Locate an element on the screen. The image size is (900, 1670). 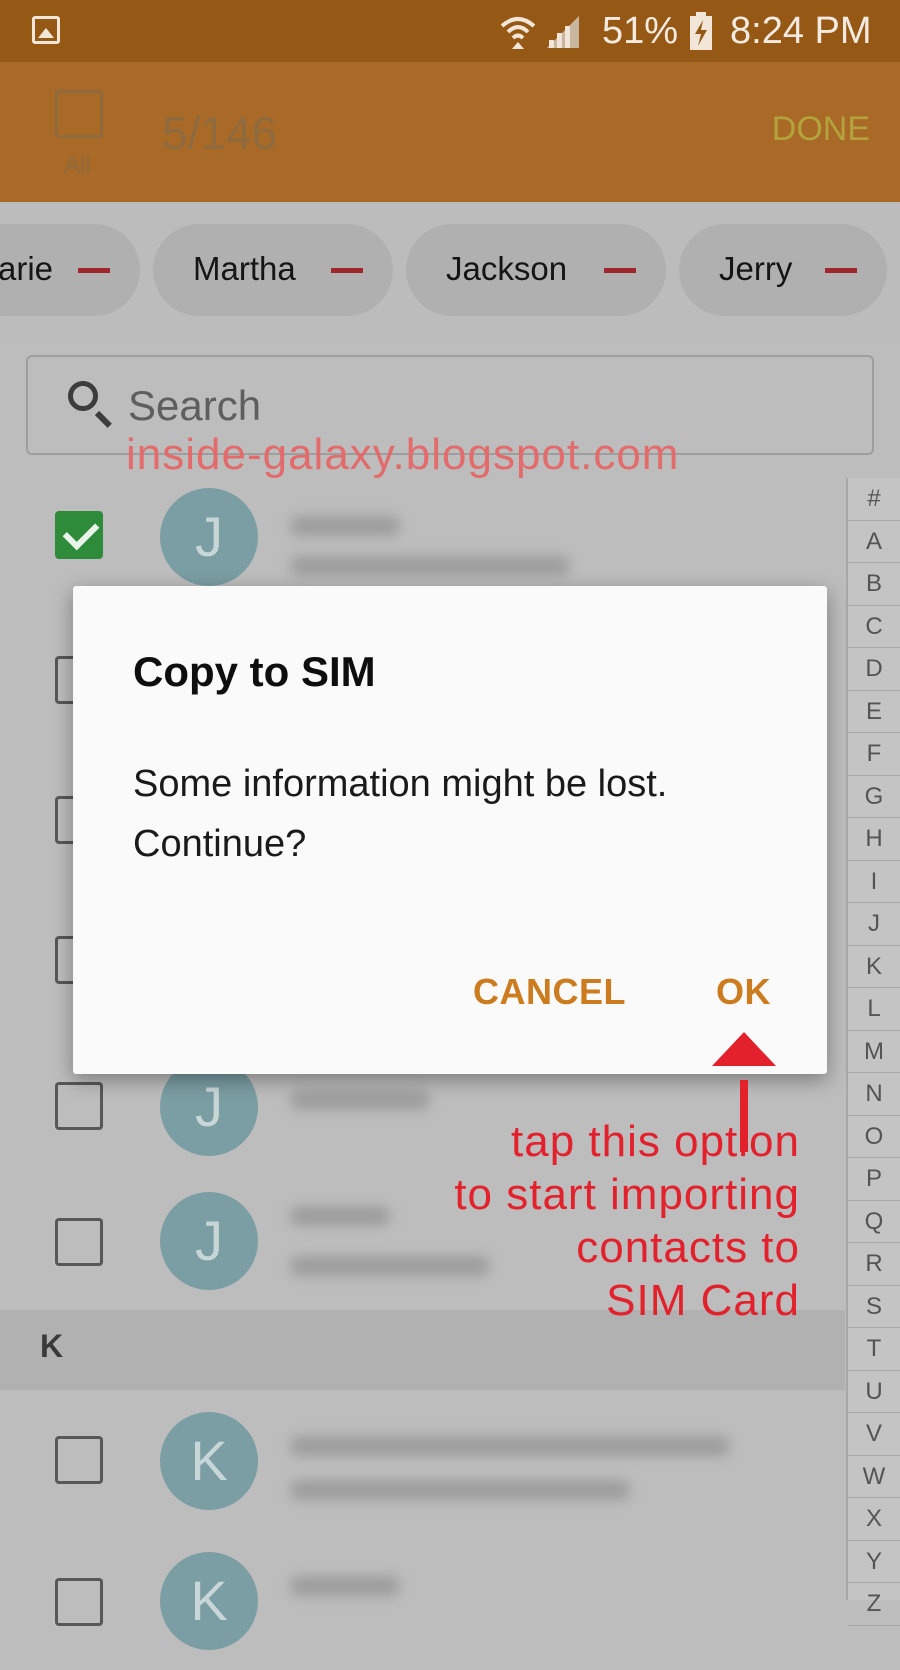
select-all-label: All is located at coordinates (77, 165).